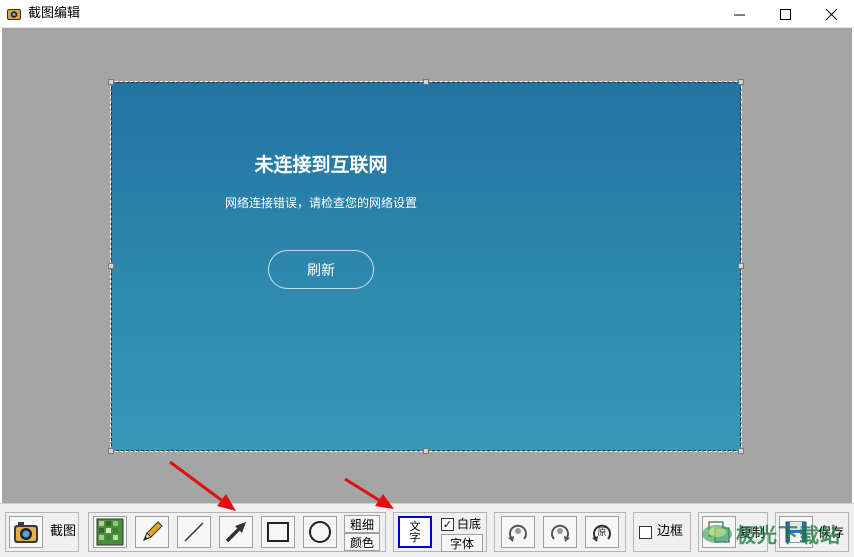  Describe the element at coordinates (645, 532) in the screenshot. I see `border-checkbox` at that location.